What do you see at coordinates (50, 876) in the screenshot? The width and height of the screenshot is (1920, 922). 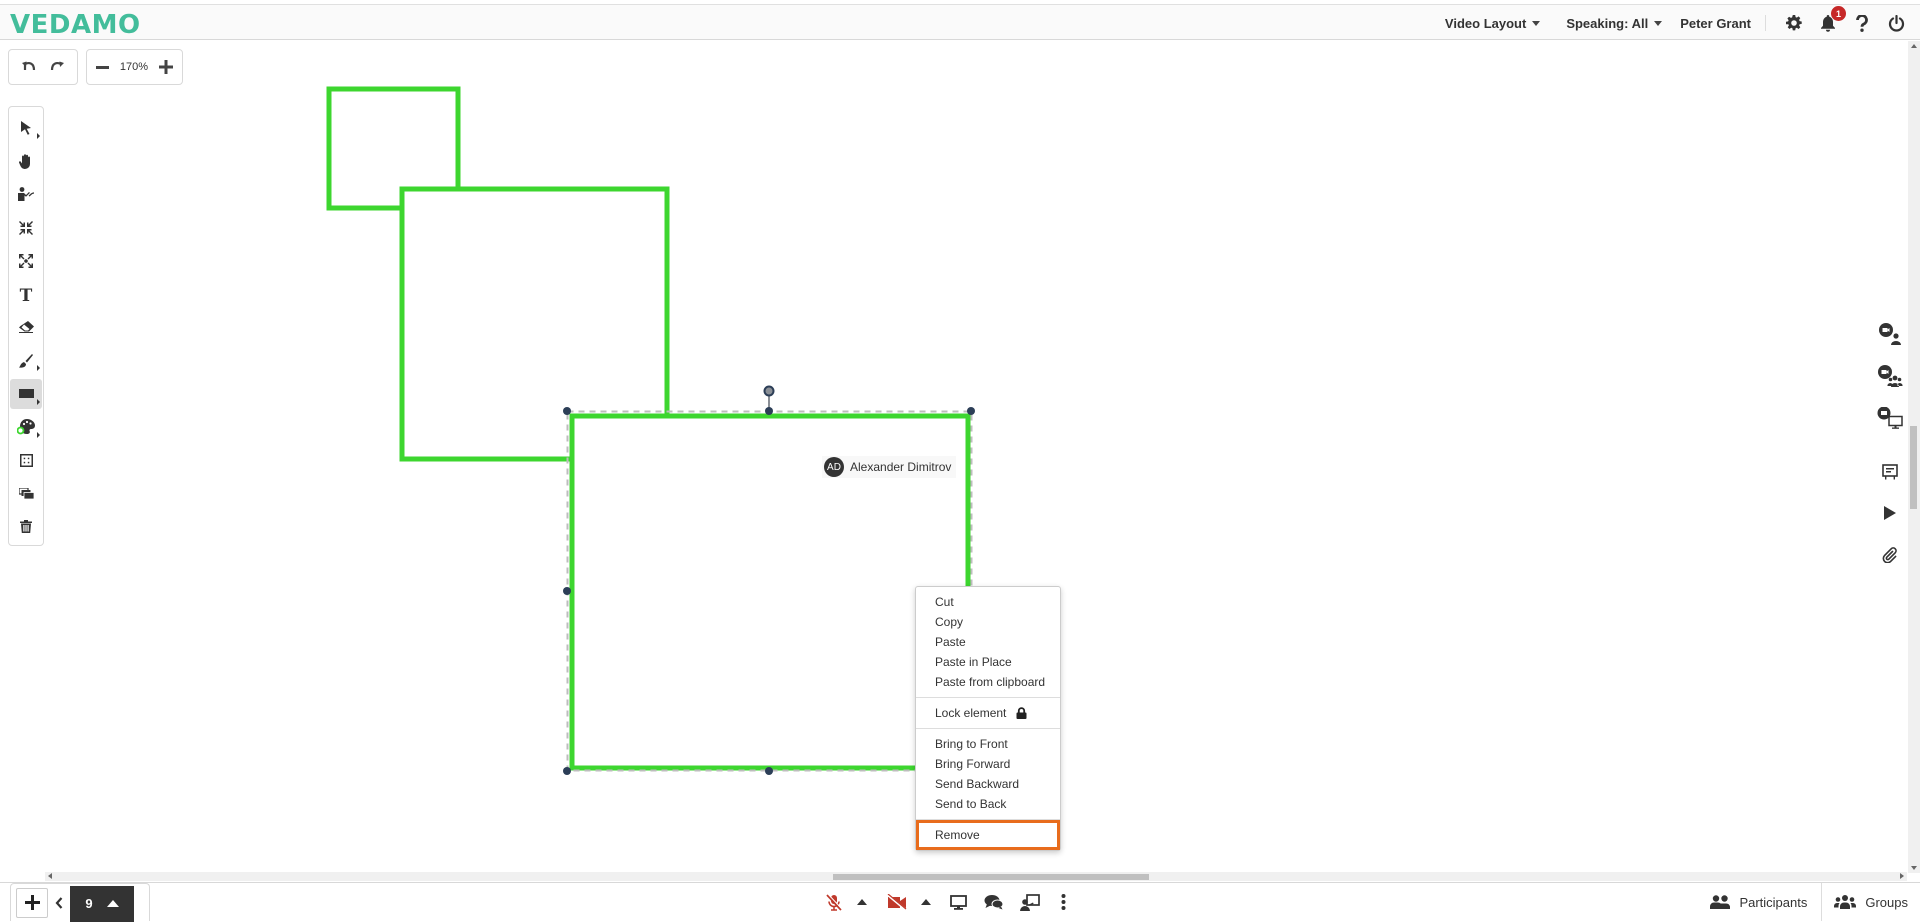 I see `scroll-left-arrow-icon` at bounding box center [50, 876].